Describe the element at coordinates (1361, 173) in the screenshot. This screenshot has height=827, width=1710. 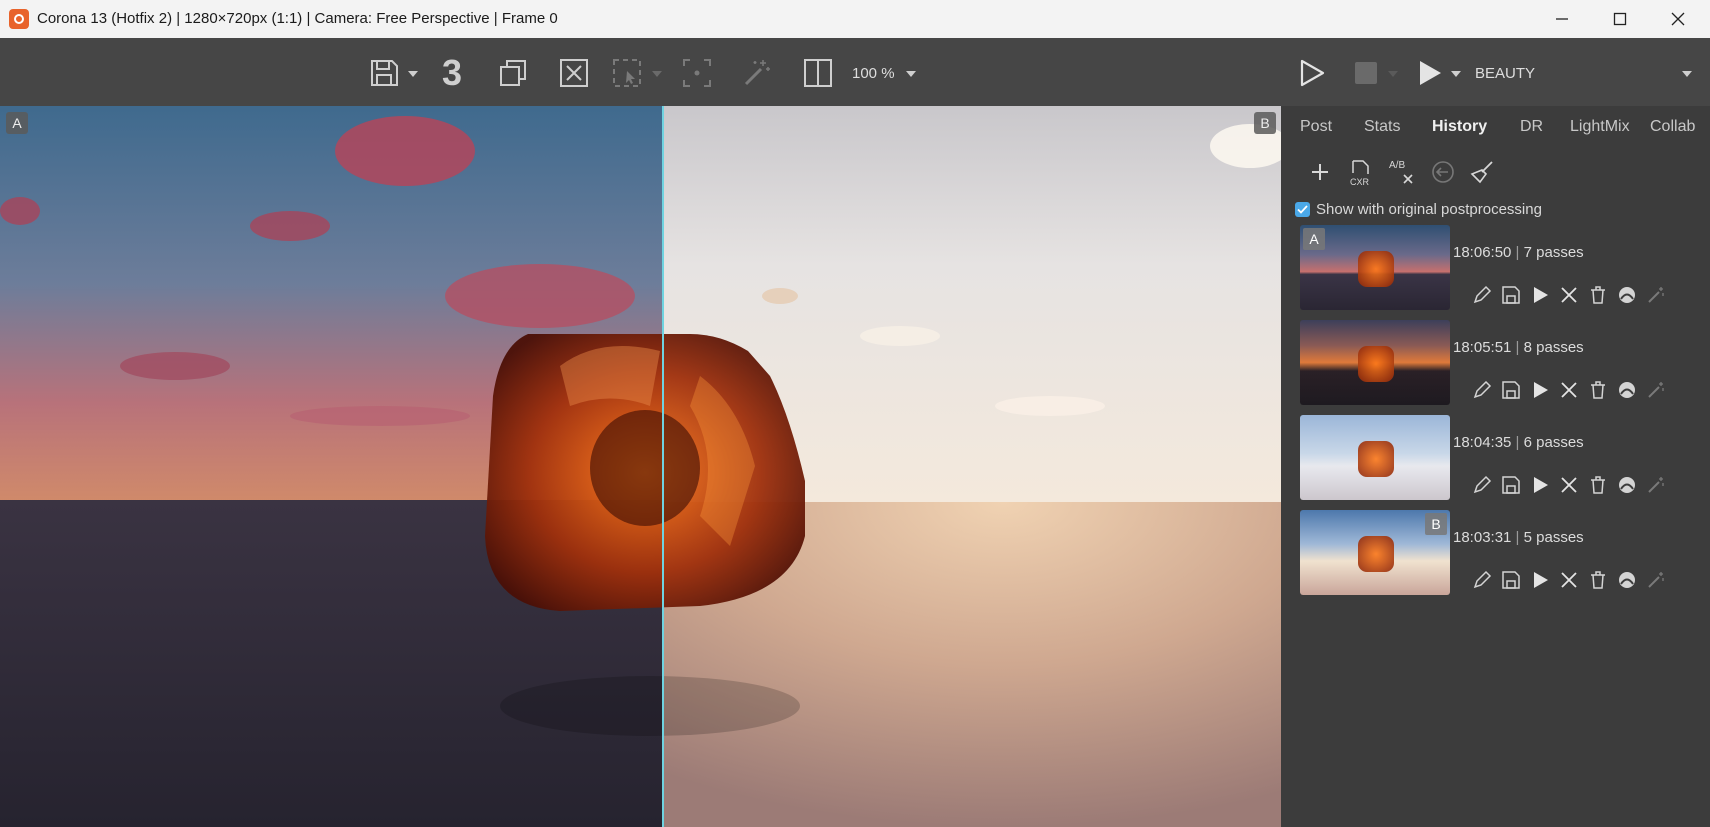
I see `save-cxr-icon: CXR` at that location.